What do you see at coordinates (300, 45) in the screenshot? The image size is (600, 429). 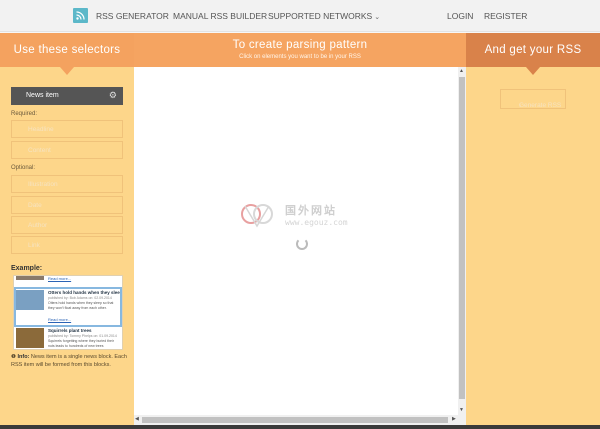 I see `parsing-pattern-title: To create parsing pattern` at bounding box center [300, 45].